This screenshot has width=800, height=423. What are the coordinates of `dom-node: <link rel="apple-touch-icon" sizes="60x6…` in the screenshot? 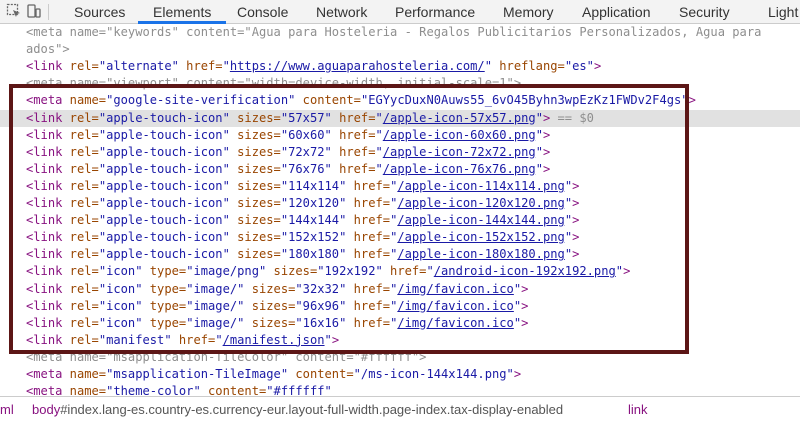 It's located at (288, 135).